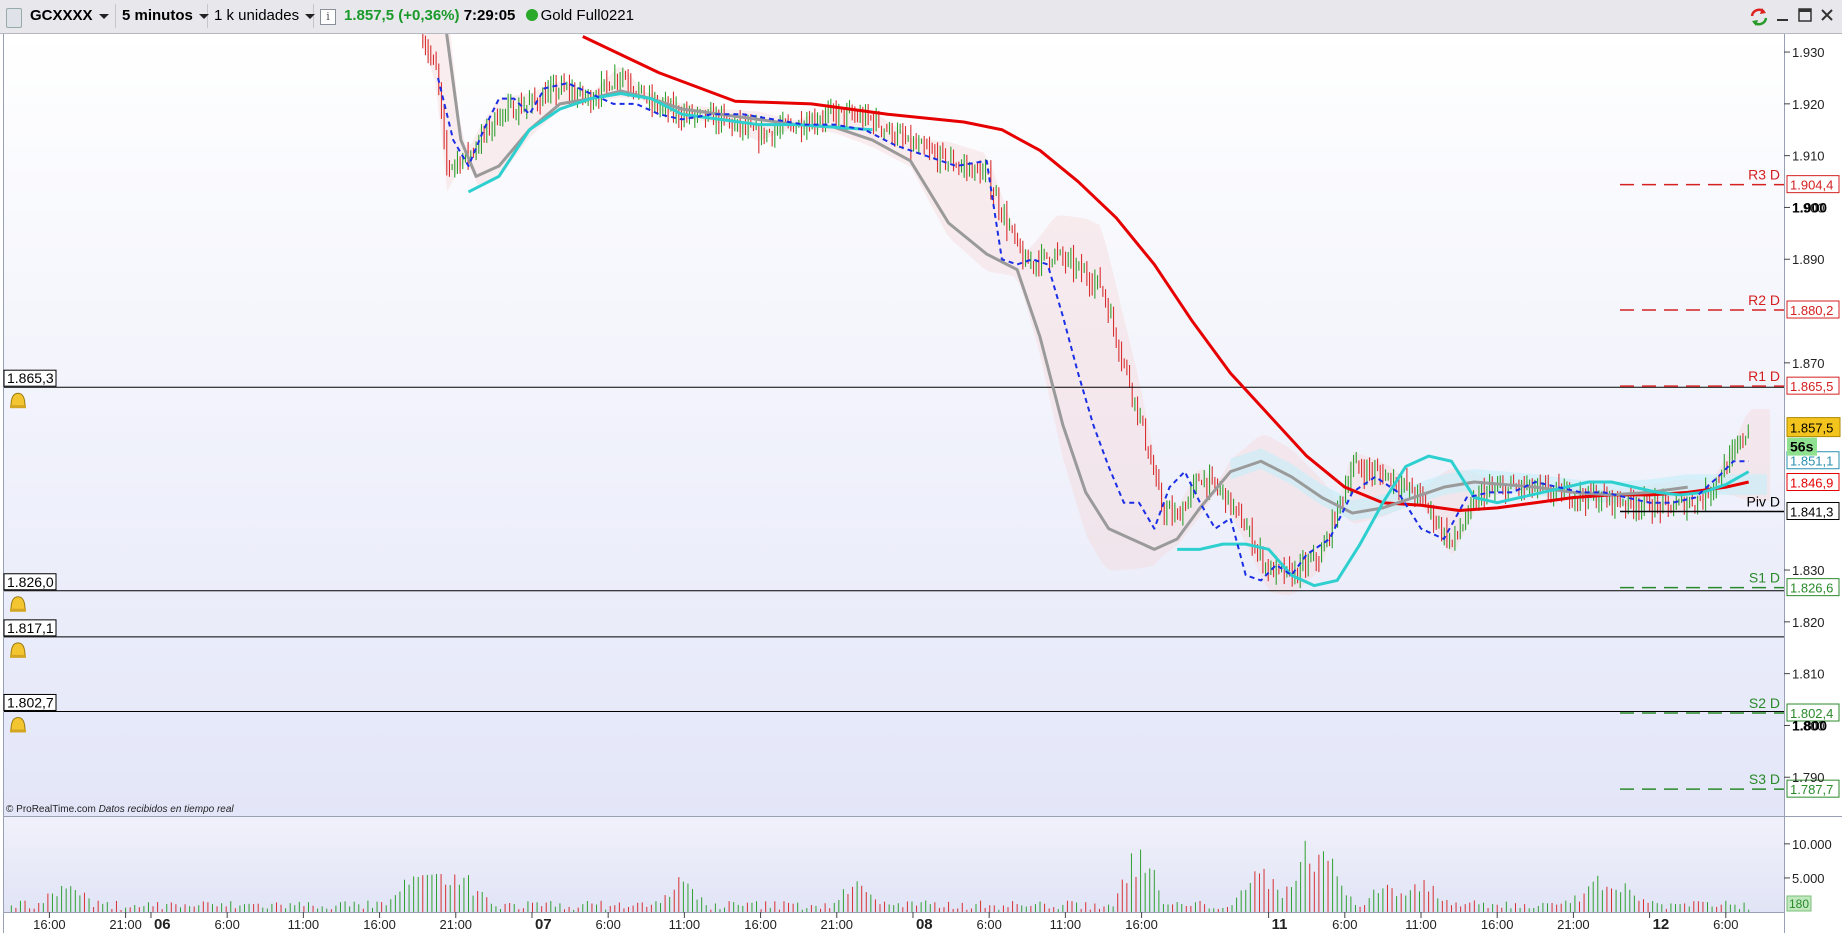  I want to click on level-label: R2 D, so click(1764, 300).